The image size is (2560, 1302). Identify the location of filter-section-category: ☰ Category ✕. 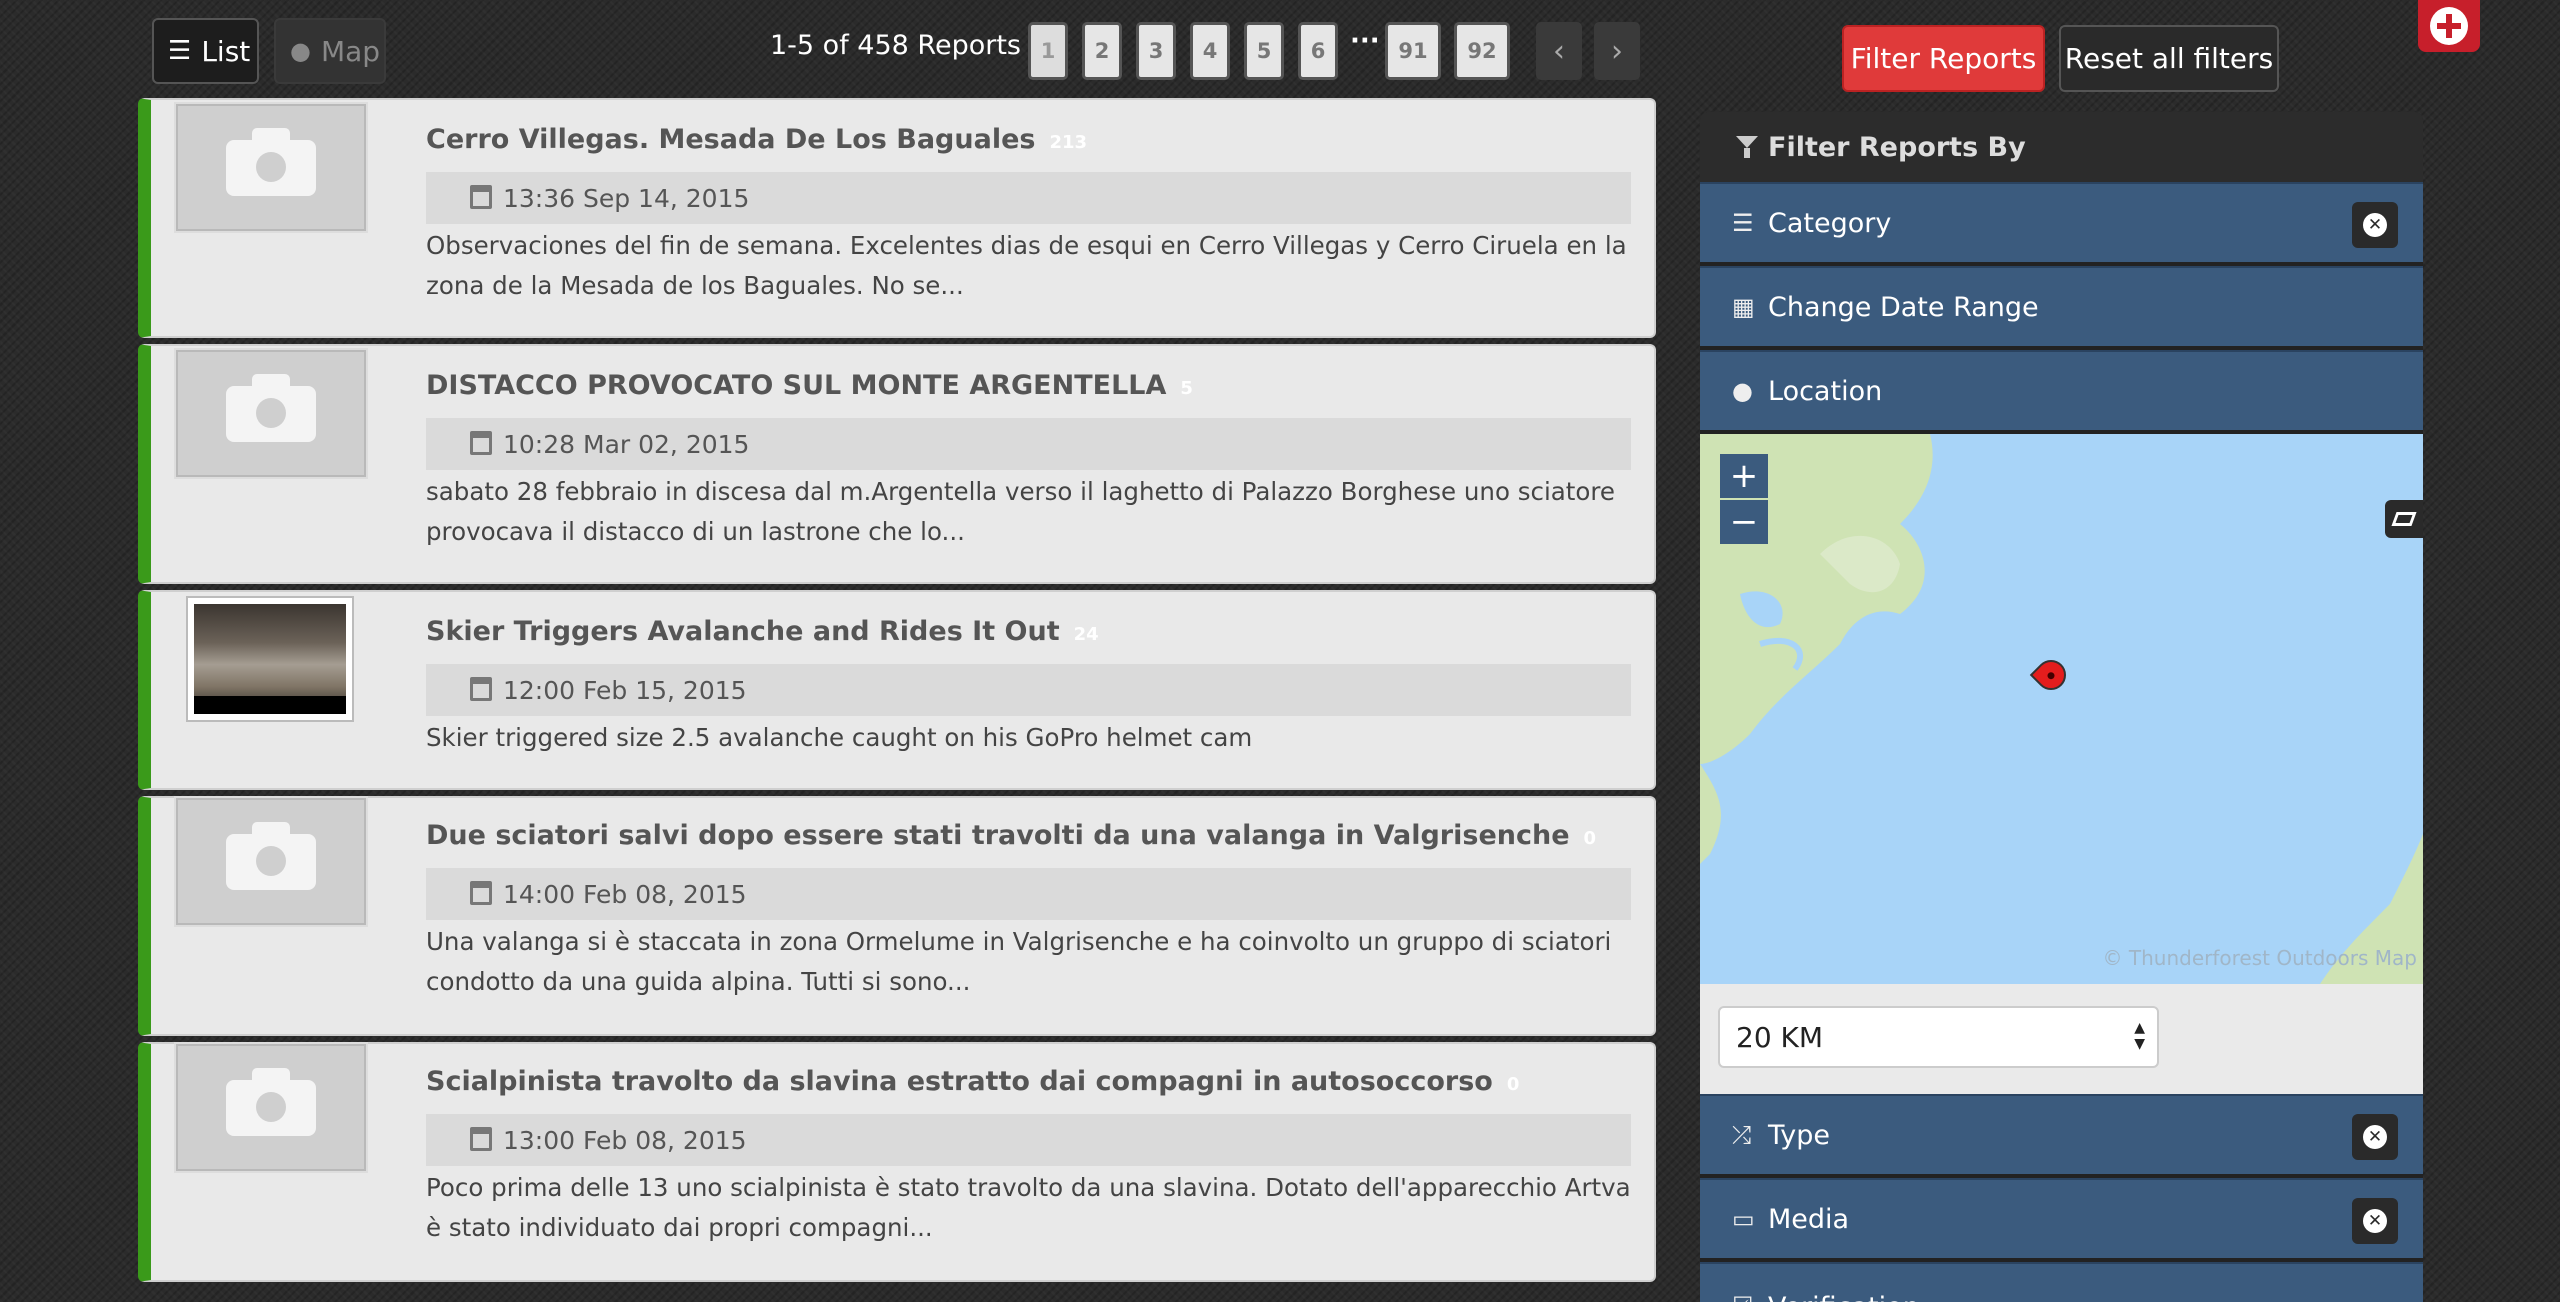
(2061, 222).